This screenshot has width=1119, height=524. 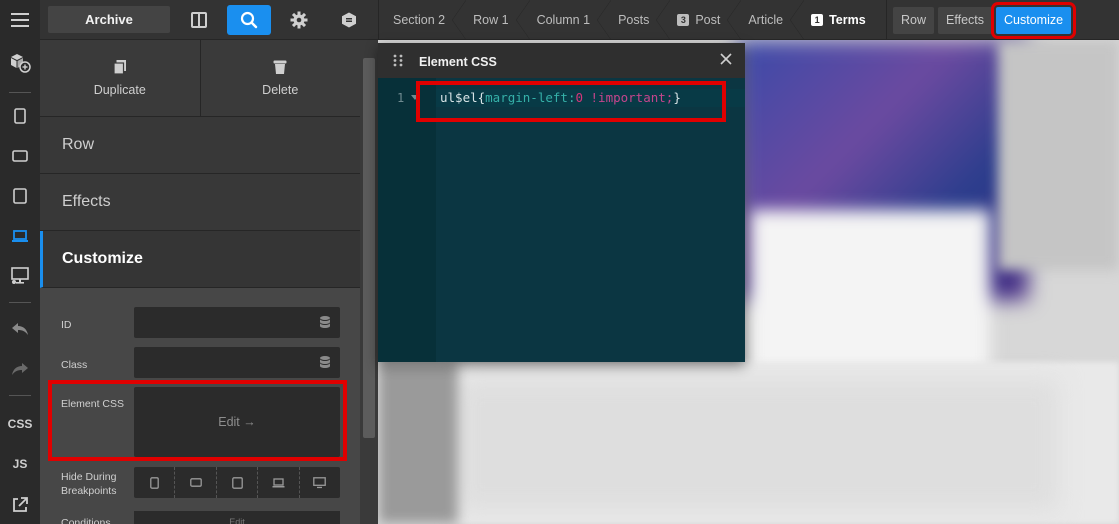 I want to click on hide-breakpoints-toggles, so click(x=237, y=482).